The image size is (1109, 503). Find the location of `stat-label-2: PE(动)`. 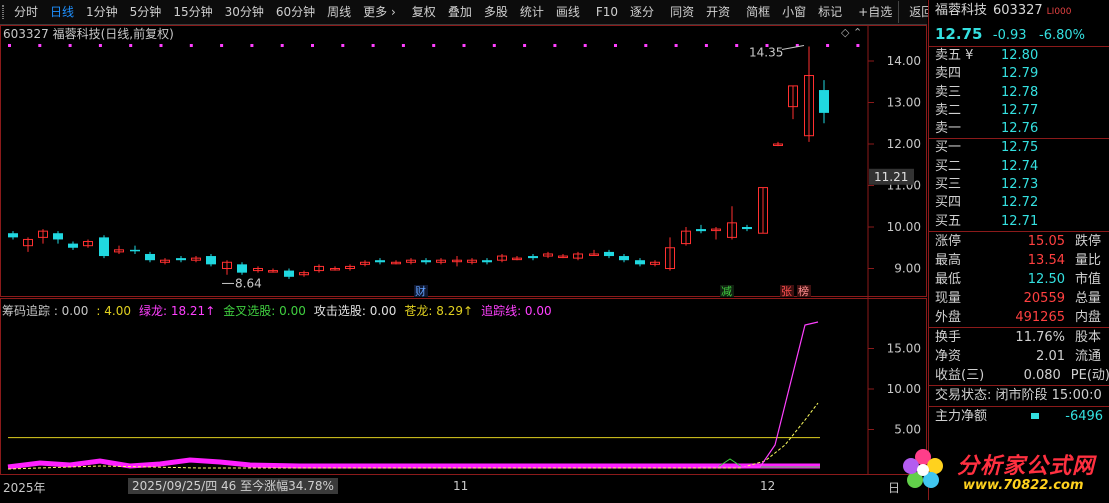

stat-label-2: PE(动) is located at coordinates (1089, 375).